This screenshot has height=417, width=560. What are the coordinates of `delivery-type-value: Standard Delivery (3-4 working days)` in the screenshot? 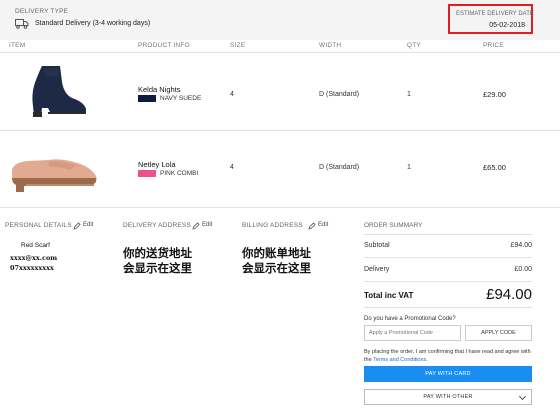 It's located at (93, 23).